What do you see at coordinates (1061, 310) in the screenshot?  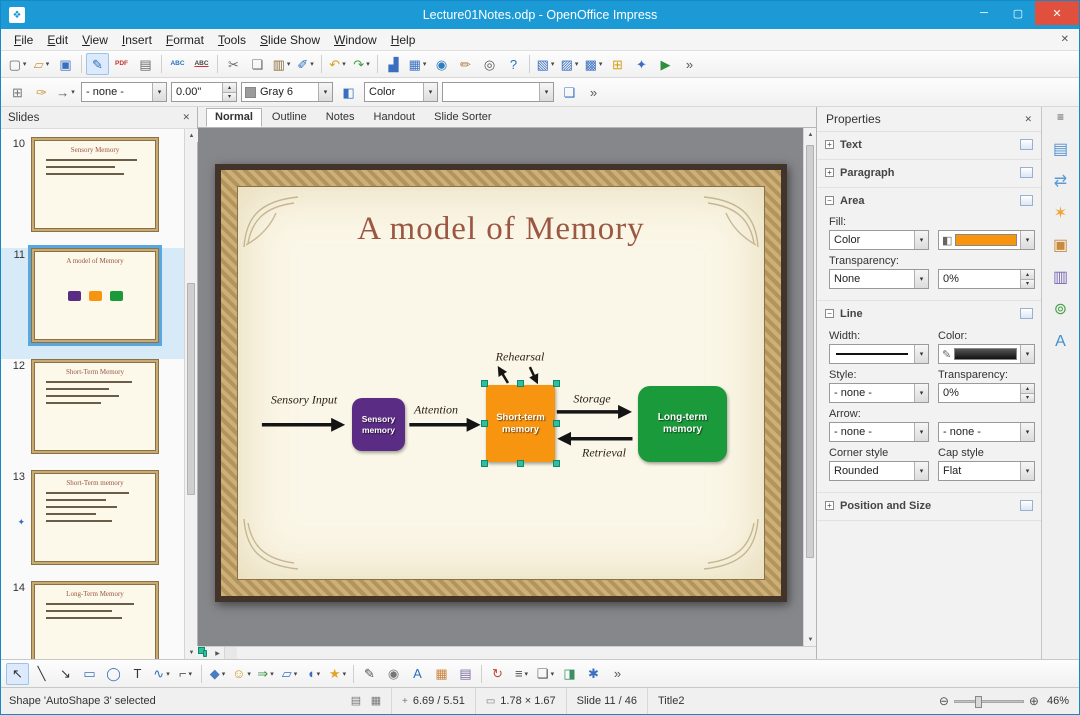 I see `navigator-tab-icon: ⊚` at bounding box center [1061, 310].